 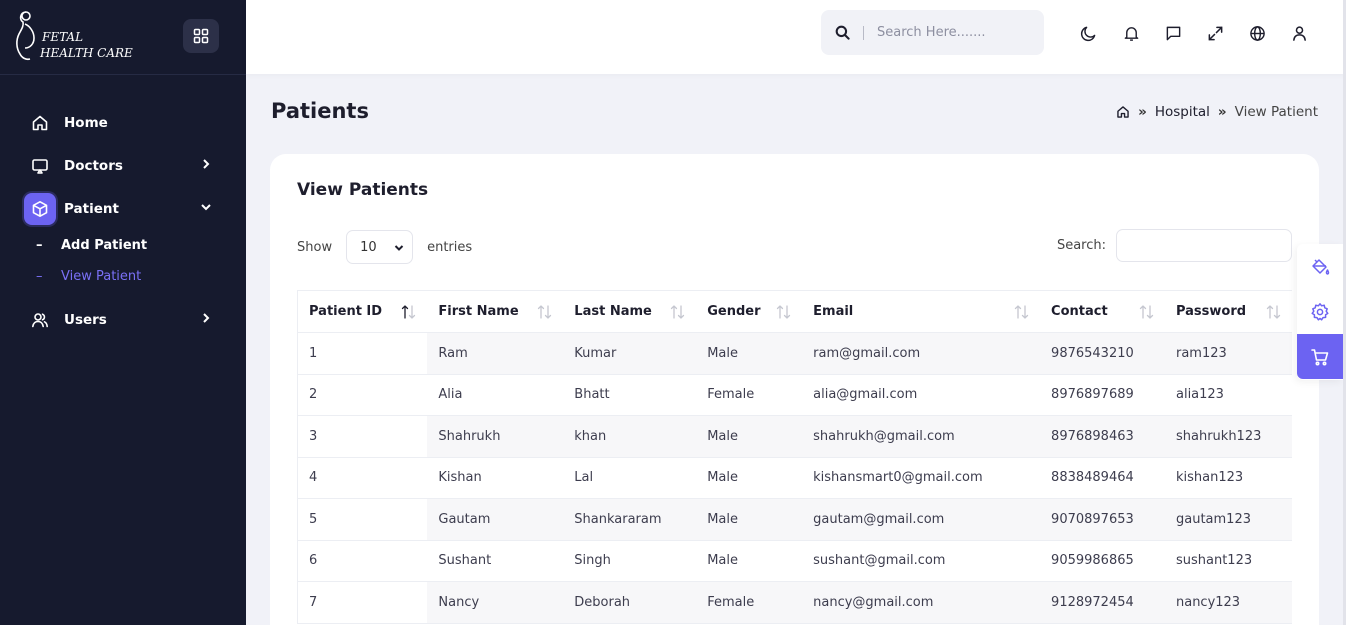 I want to click on cell-last-name: Lal, so click(x=630, y=478).